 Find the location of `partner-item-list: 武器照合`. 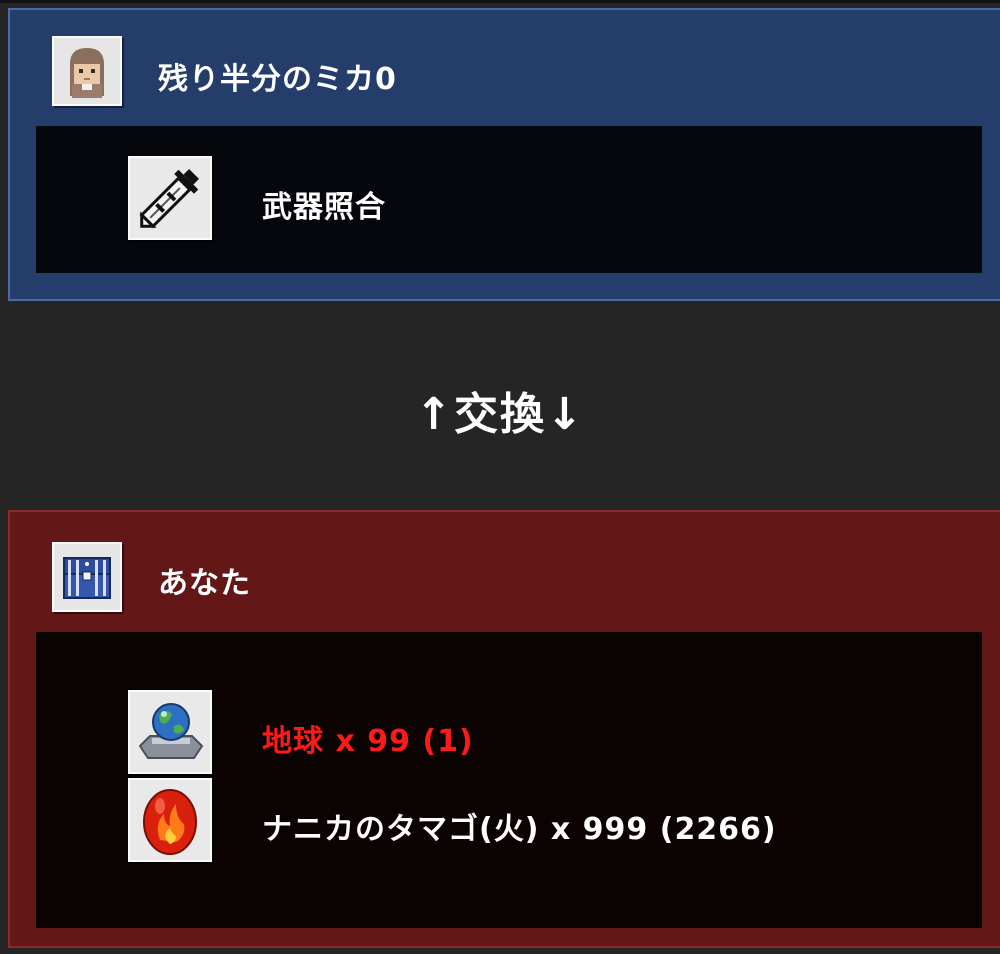

partner-item-list: 武器照合 is located at coordinates (509, 199).